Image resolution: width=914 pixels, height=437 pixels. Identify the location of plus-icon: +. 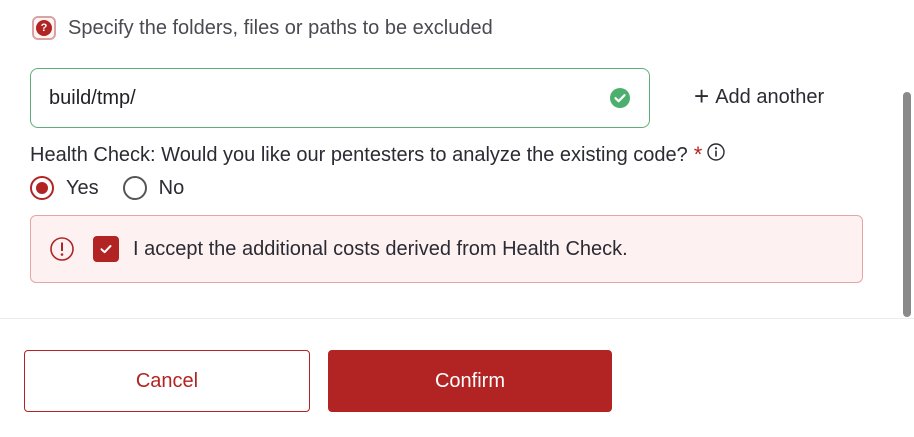
(702, 96).